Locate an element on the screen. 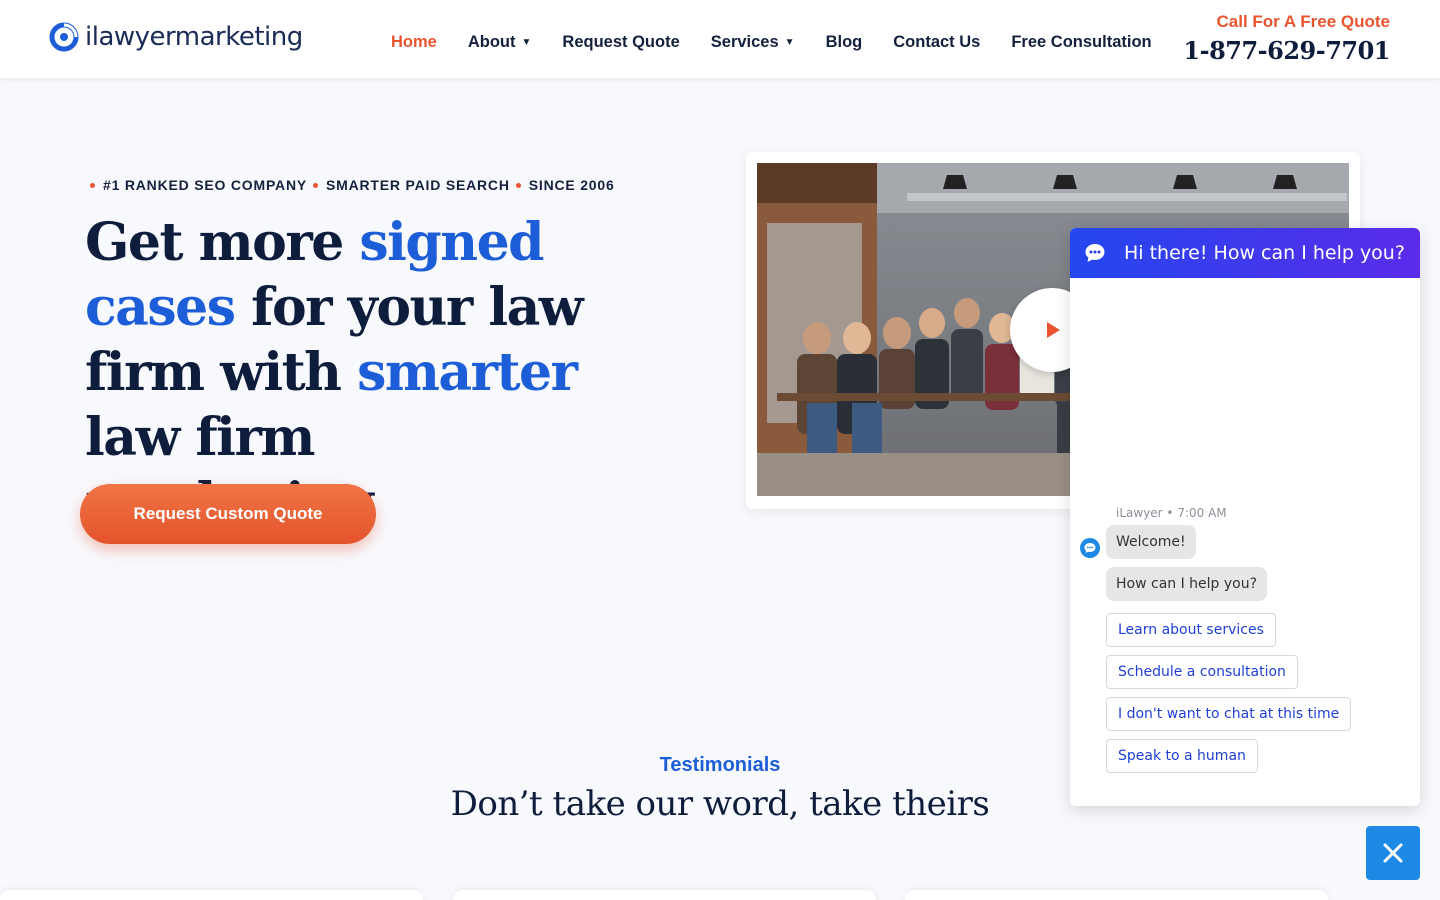 The image size is (1440, 900). ilawyer-swirl-icon is located at coordinates (64, 37).